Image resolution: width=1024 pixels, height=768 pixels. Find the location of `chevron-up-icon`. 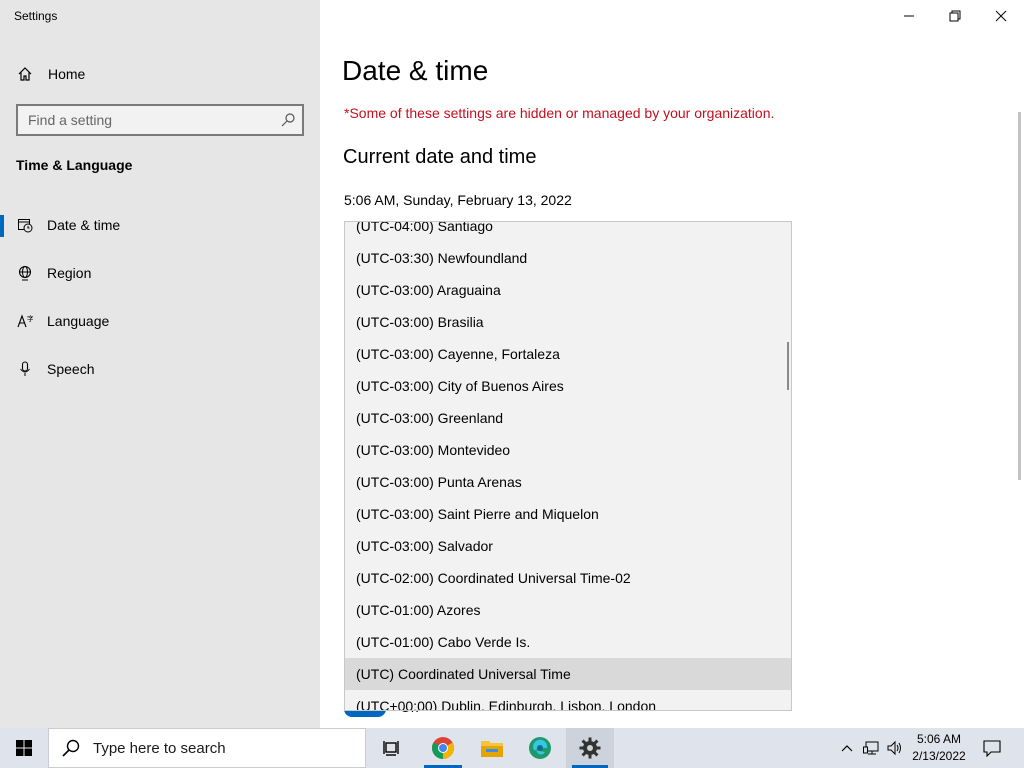

chevron-up-icon is located at coordinates (847, 748).